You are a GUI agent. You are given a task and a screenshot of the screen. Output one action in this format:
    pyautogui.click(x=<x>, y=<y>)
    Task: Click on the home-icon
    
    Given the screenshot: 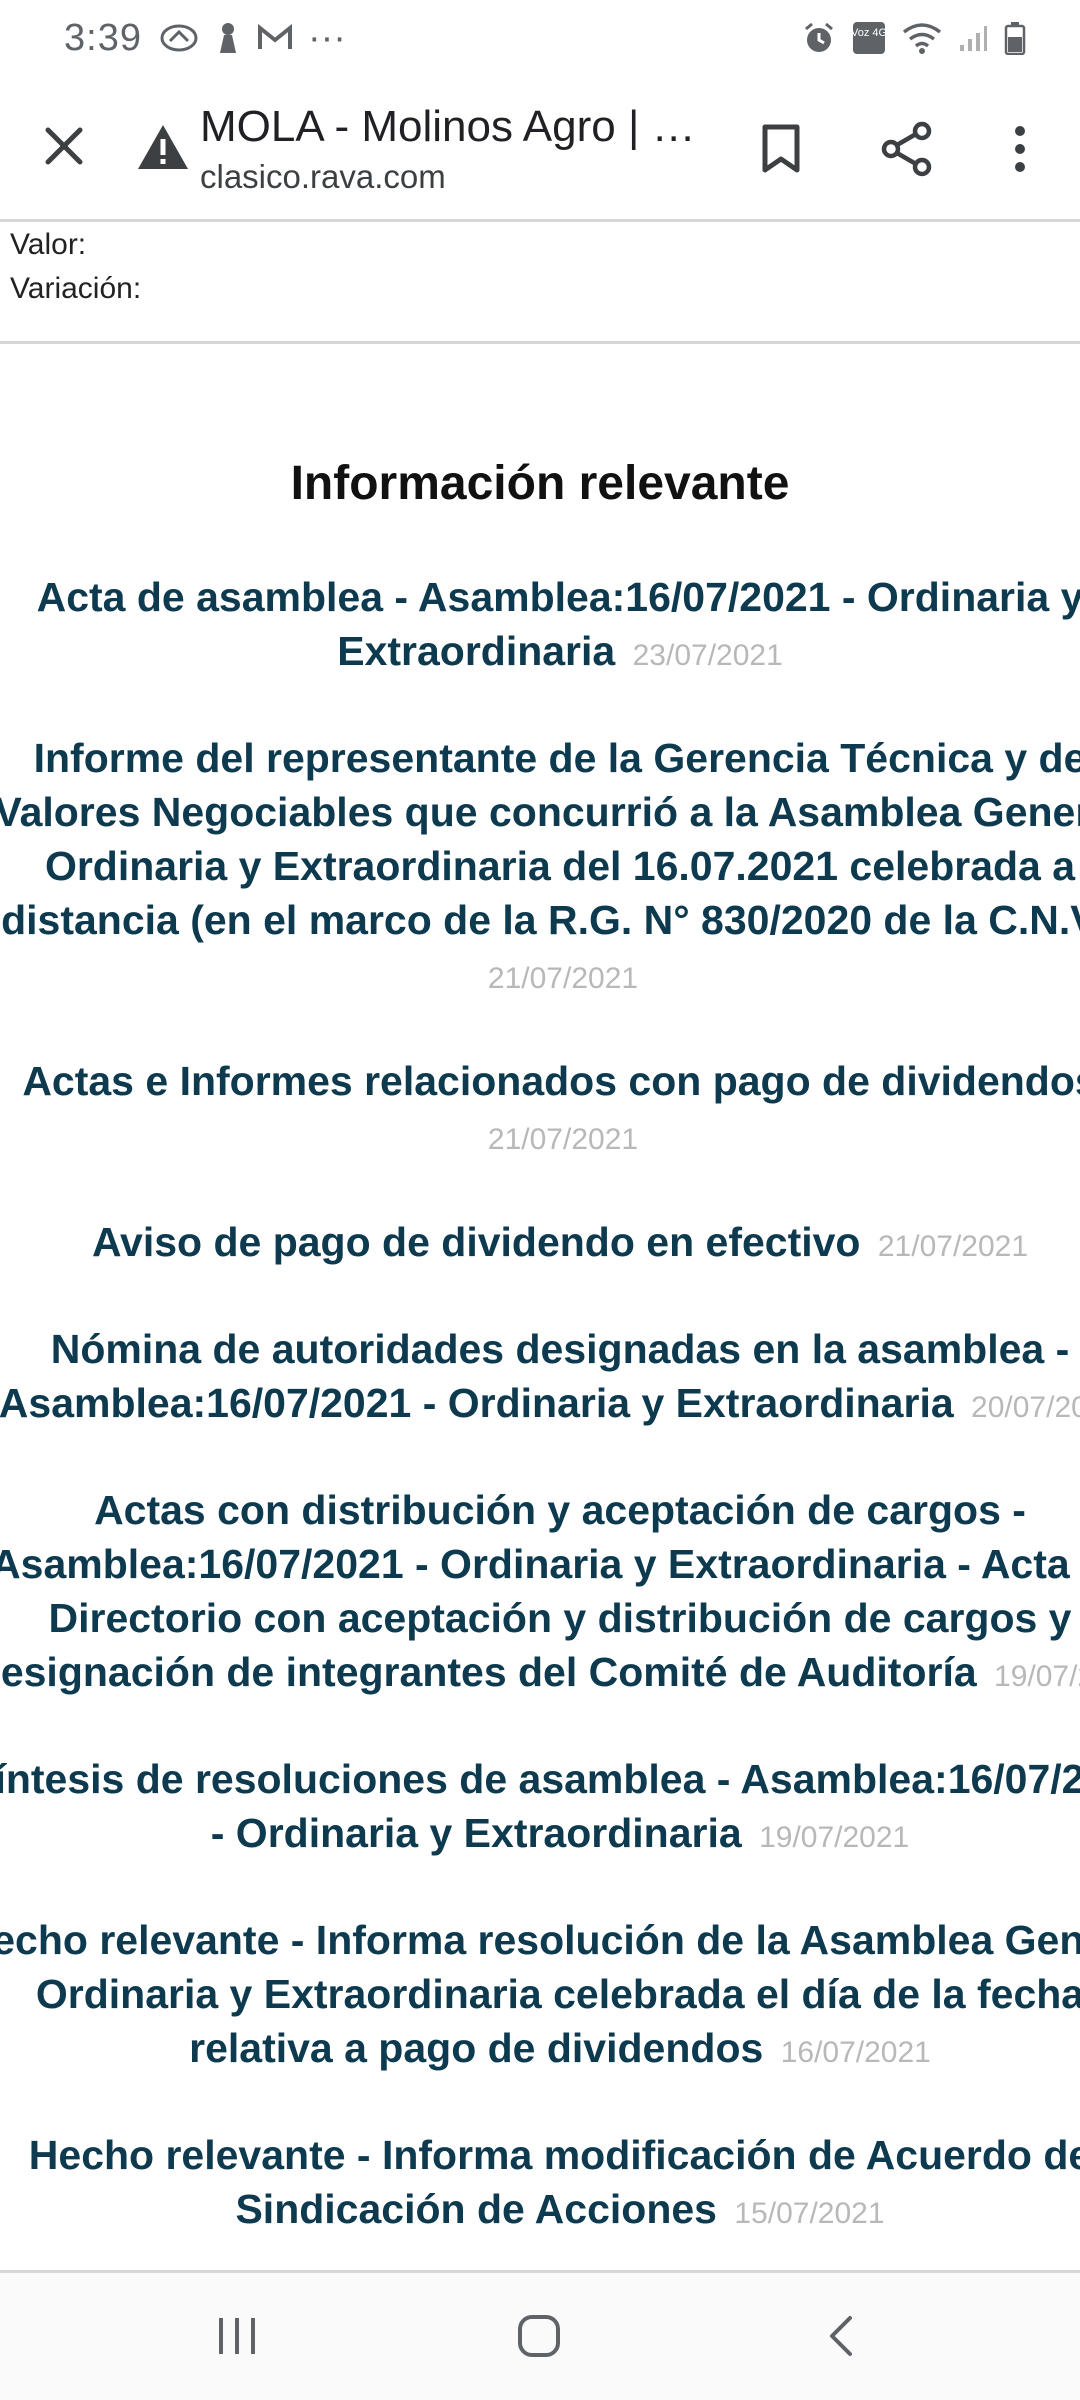 What is the action you would take?
    pyautogui.click(x=539, y=2336)
    